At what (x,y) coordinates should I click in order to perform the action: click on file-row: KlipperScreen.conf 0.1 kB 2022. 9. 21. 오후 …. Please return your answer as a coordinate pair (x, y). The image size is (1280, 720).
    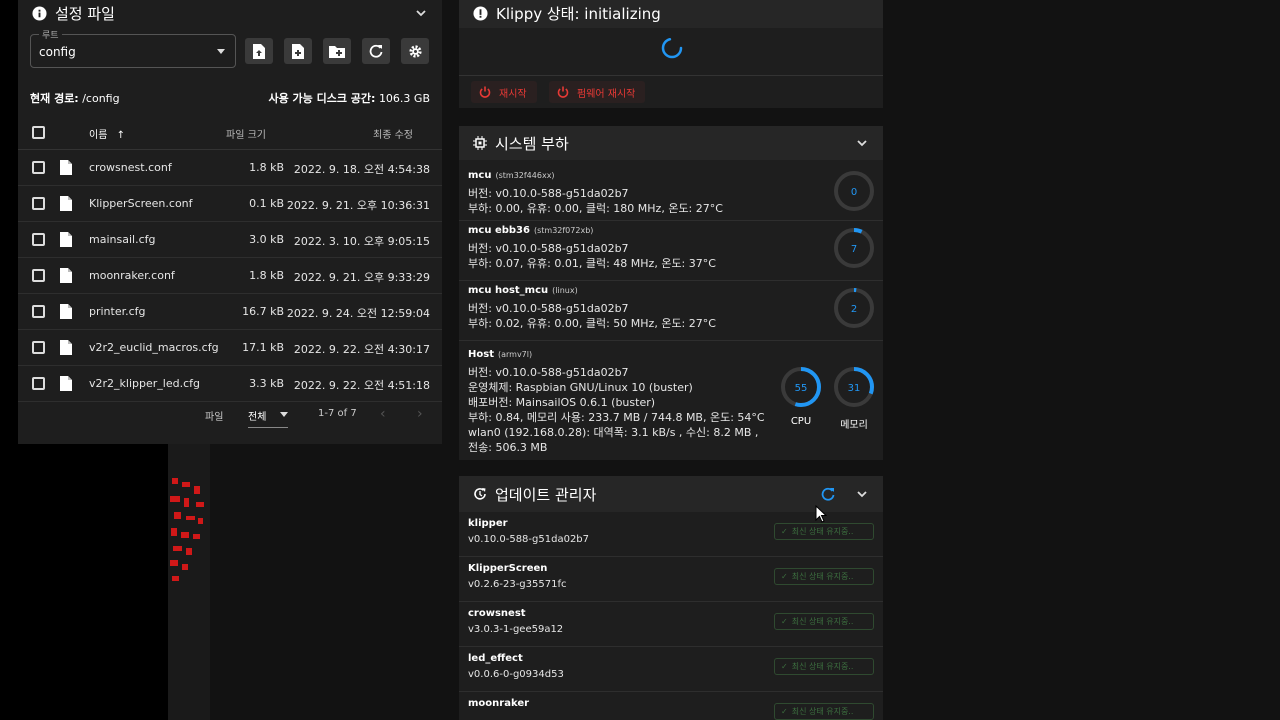
    Looking at the image, I should click on (230, 204).